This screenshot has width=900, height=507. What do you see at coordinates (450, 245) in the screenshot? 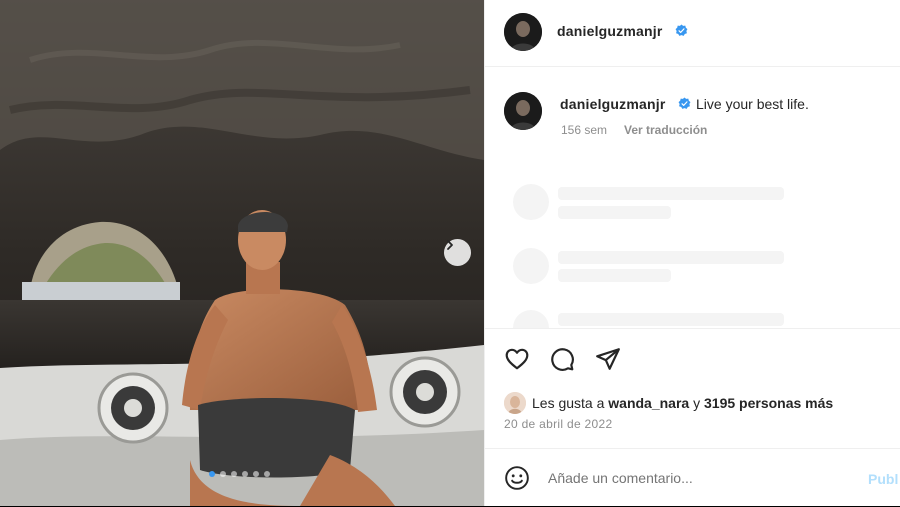
I see `chevron-right-icon` at bounding box center [450, 245].